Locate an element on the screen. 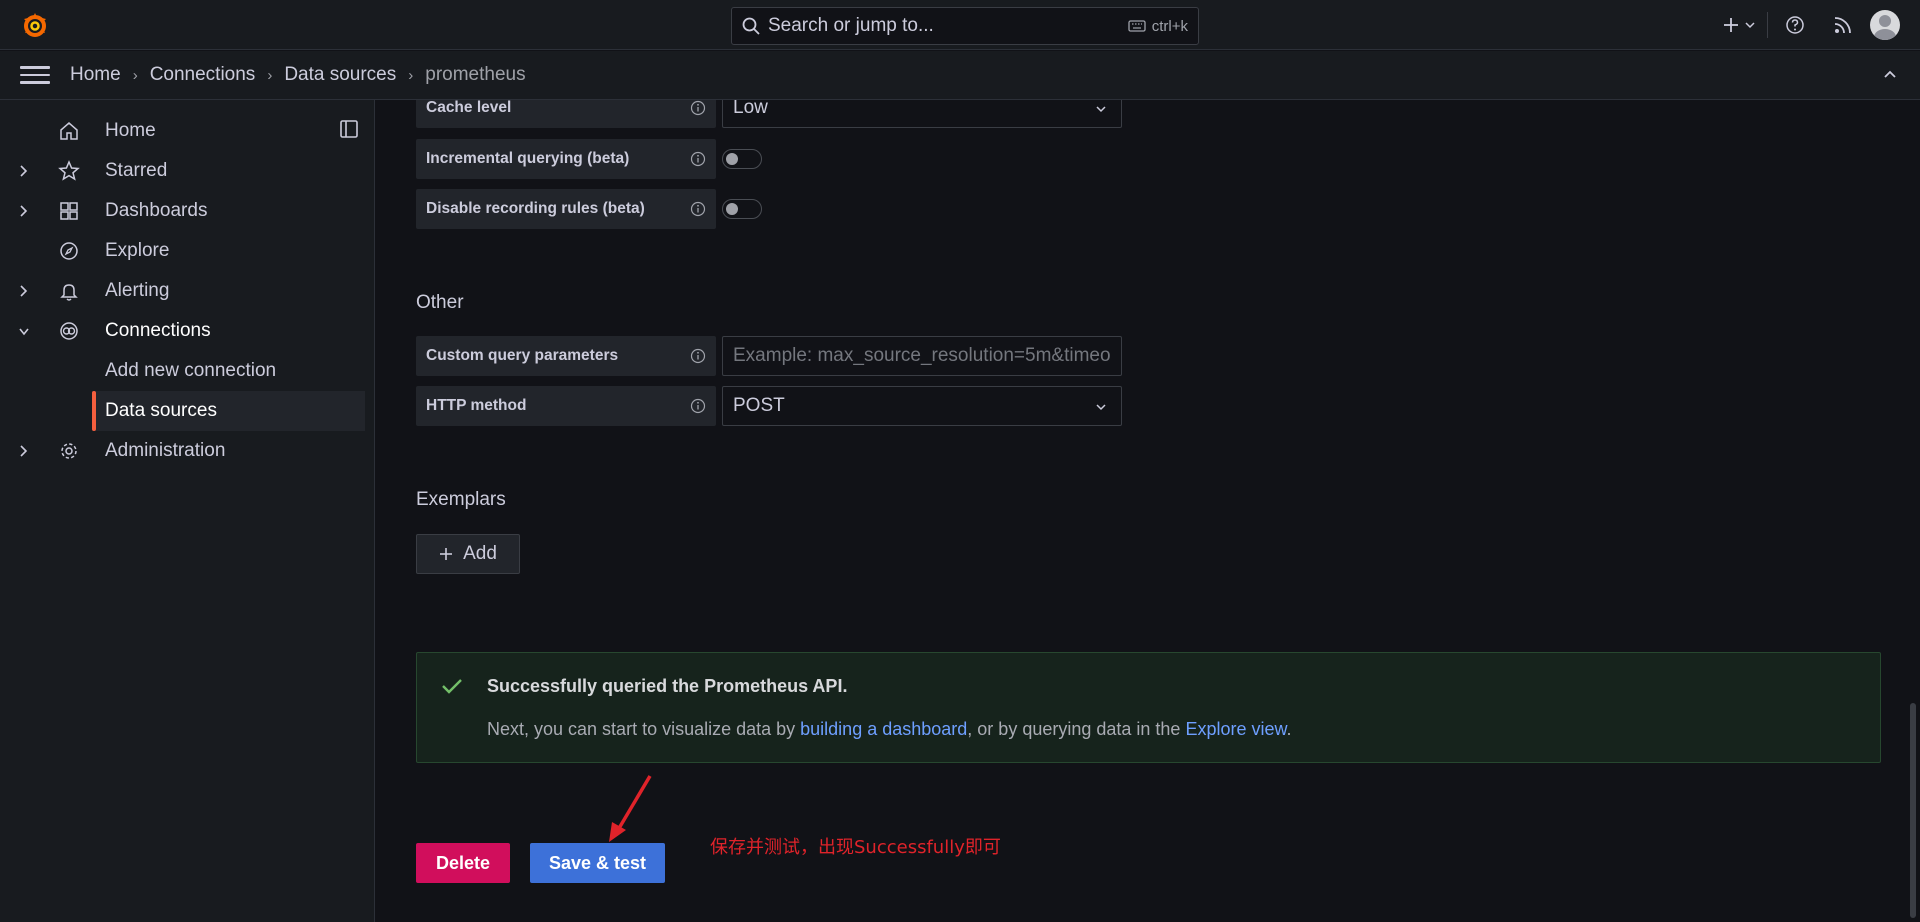 This screenshot has height=922, width=1920. sidebar-item-label: Explore is located at coordinates (137, 250).